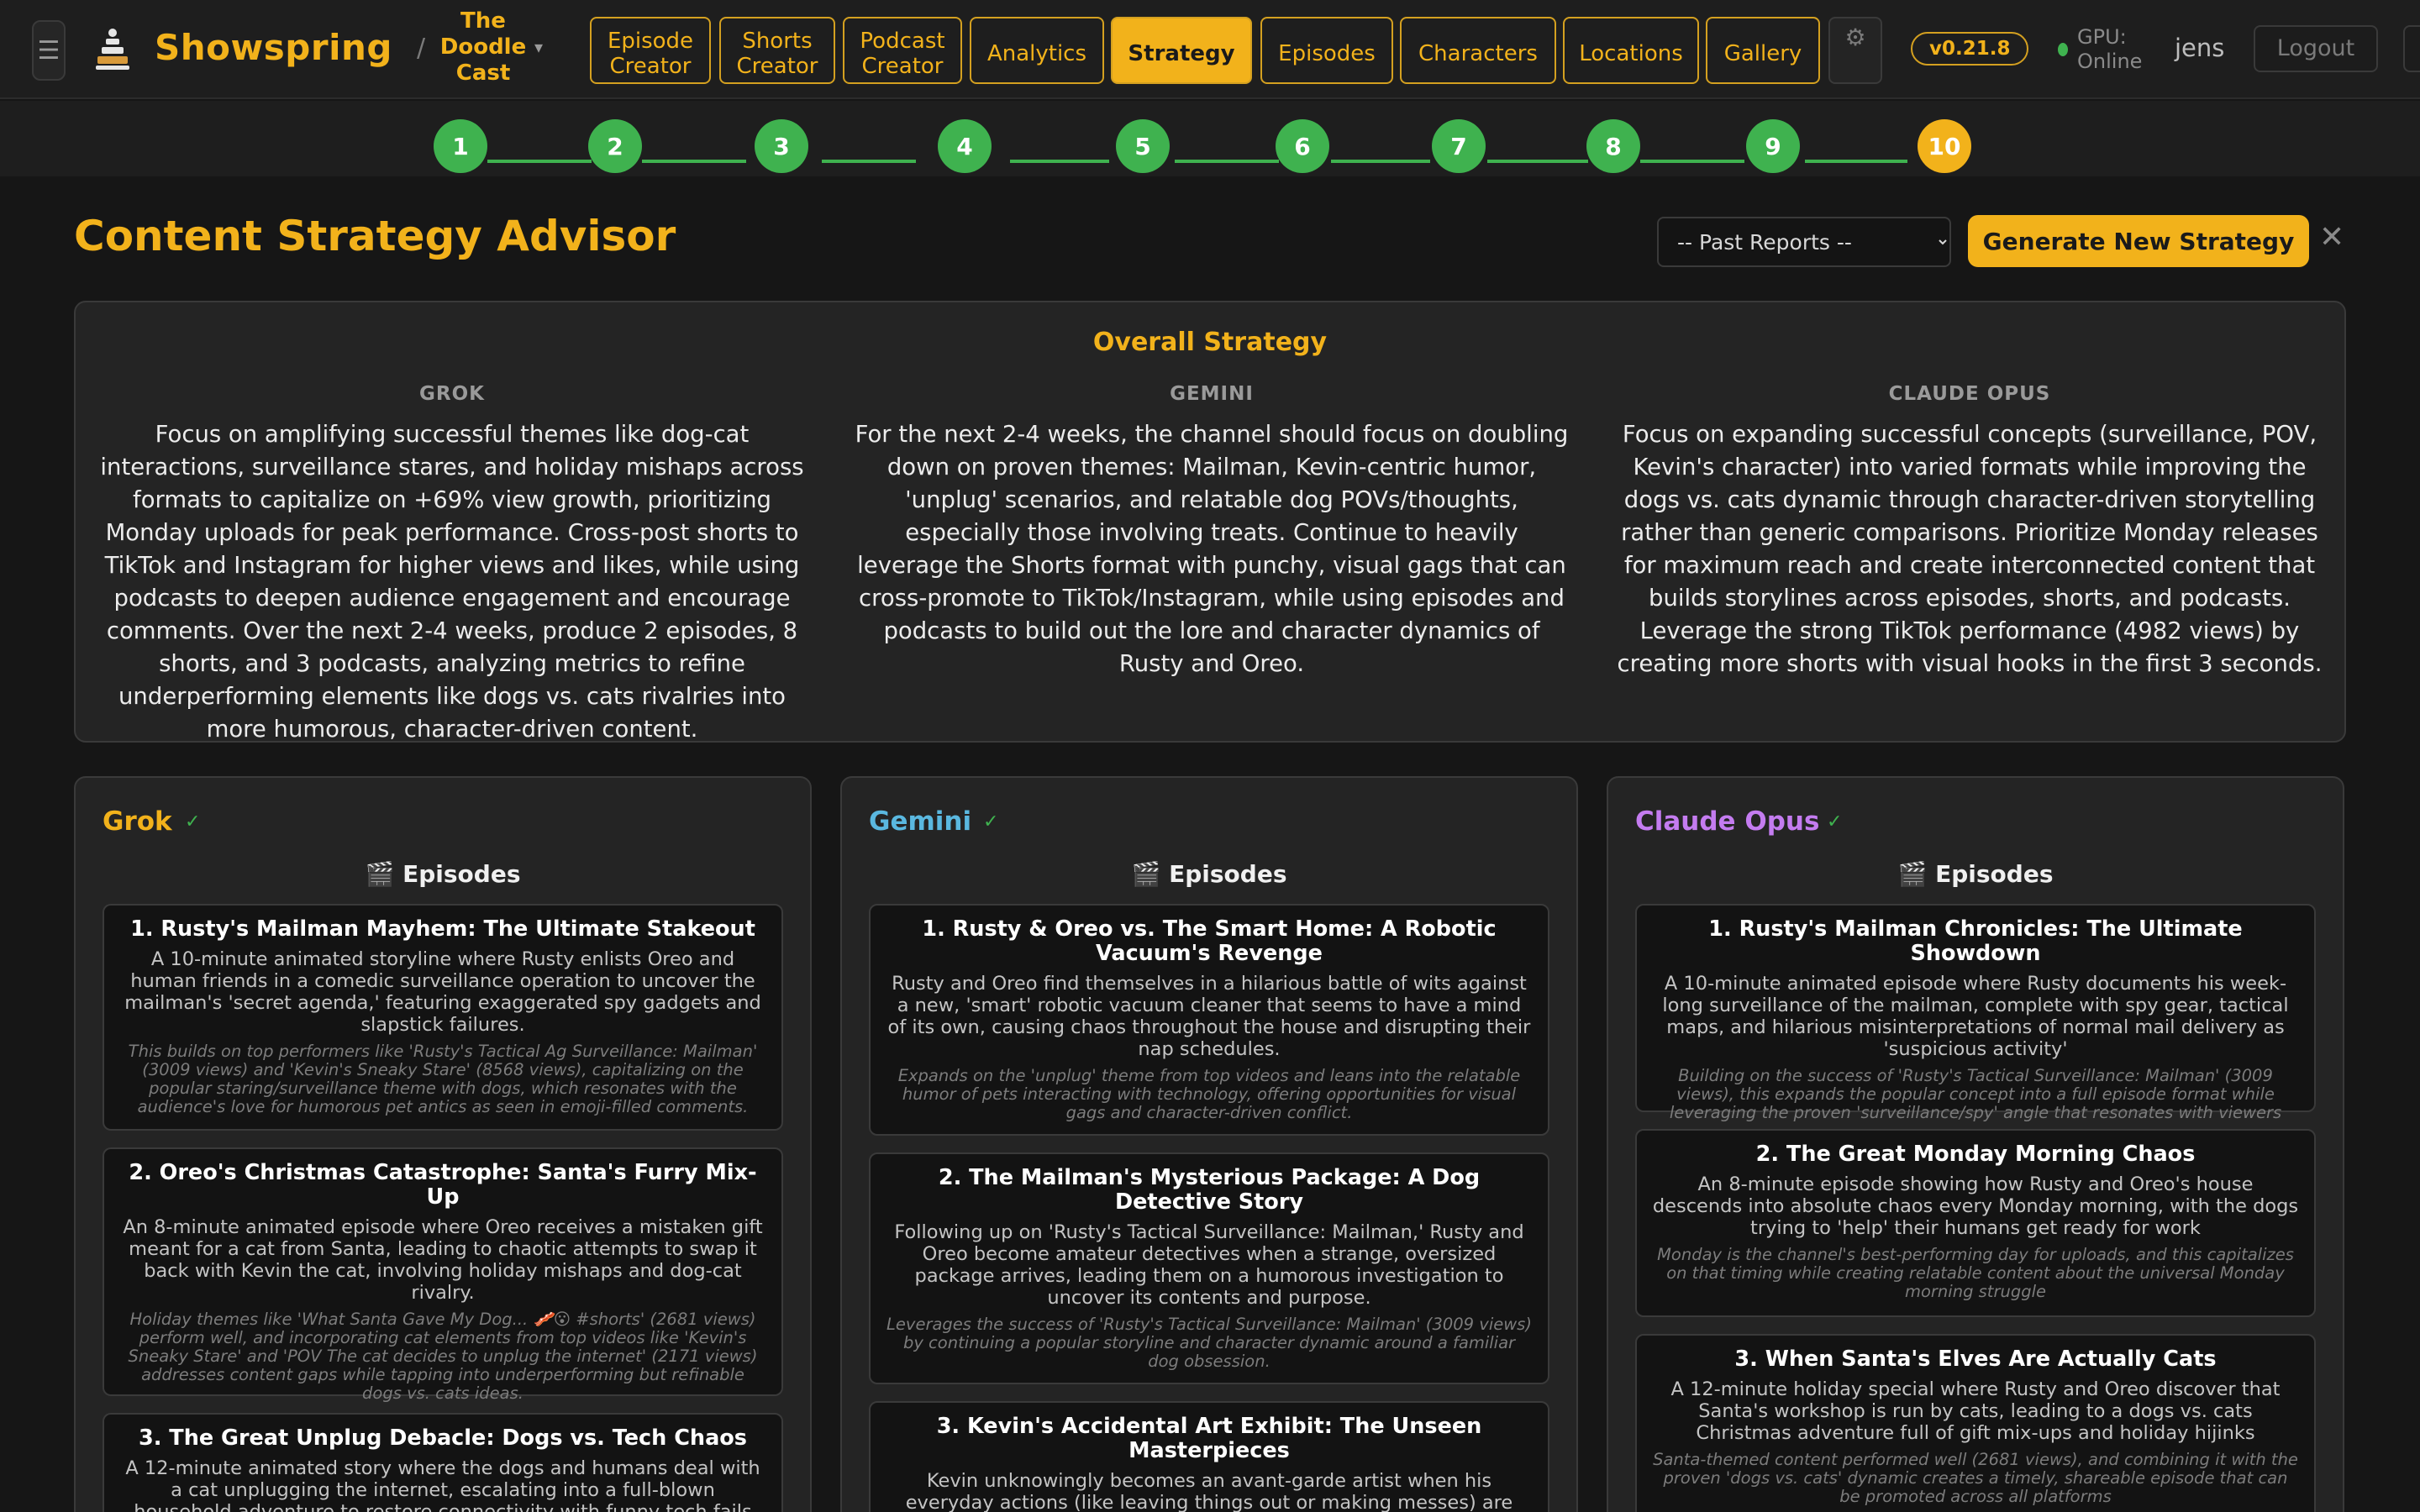  I want to click on step-9: 9, so click(1773, 146).